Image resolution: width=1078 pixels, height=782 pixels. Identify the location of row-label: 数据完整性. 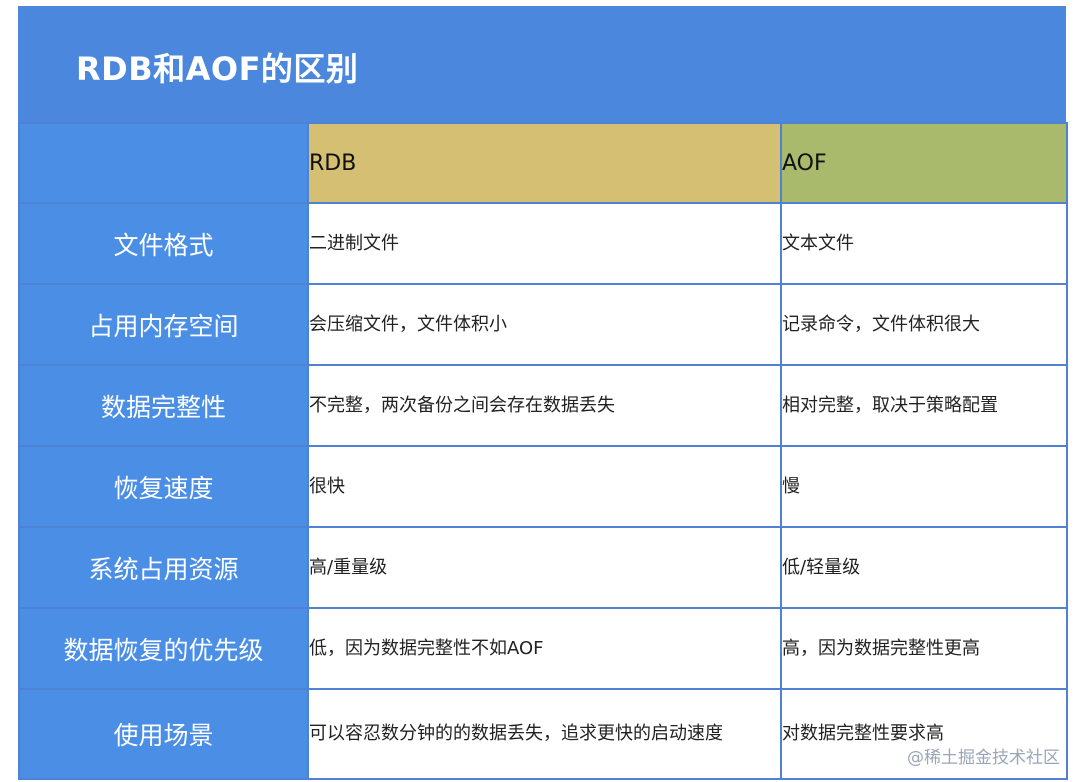
(163, 405).